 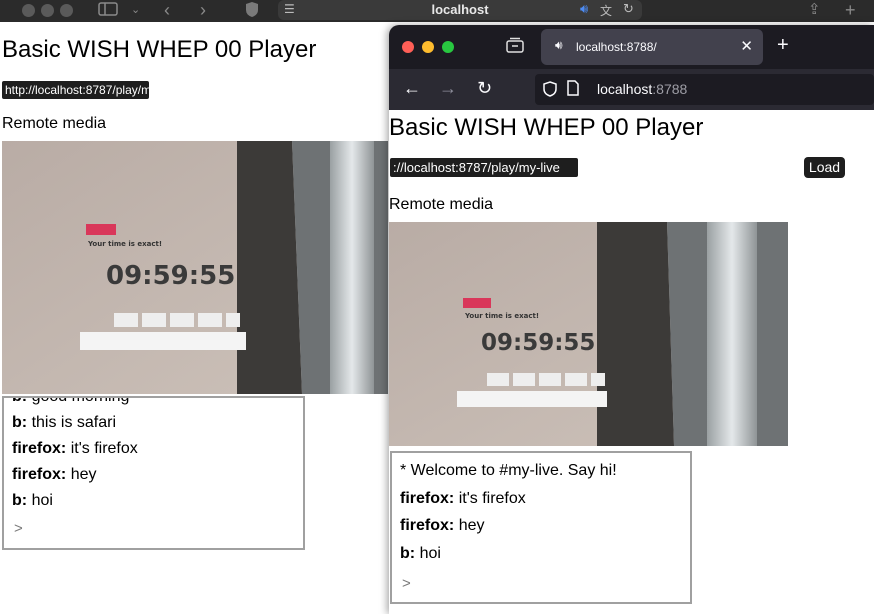 I want to click on page-icon, so click(x=573, y=89).